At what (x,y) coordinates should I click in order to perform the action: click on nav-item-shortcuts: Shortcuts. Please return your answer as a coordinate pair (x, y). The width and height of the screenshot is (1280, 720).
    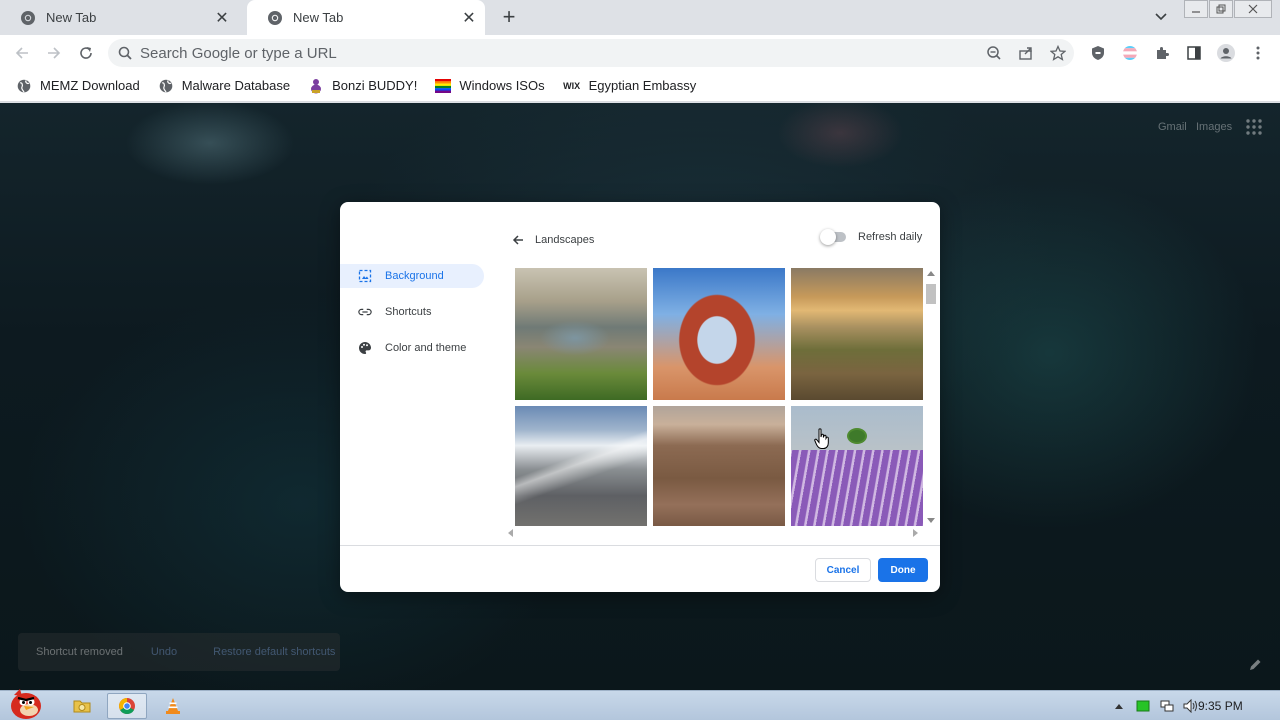
    Looking at the image, I should click on (412, 312).